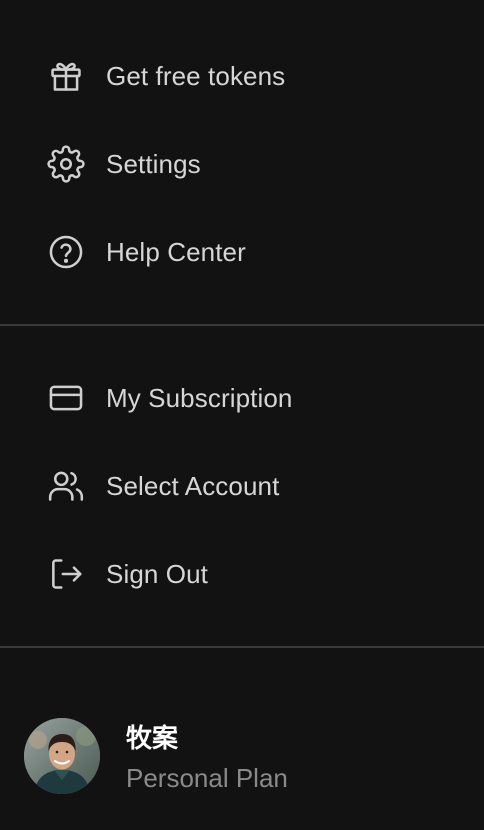 Image resolution: width=484 pixels, height=830 pixels. I want to click on menu-item-label: My Subscription, so click(199, 397).